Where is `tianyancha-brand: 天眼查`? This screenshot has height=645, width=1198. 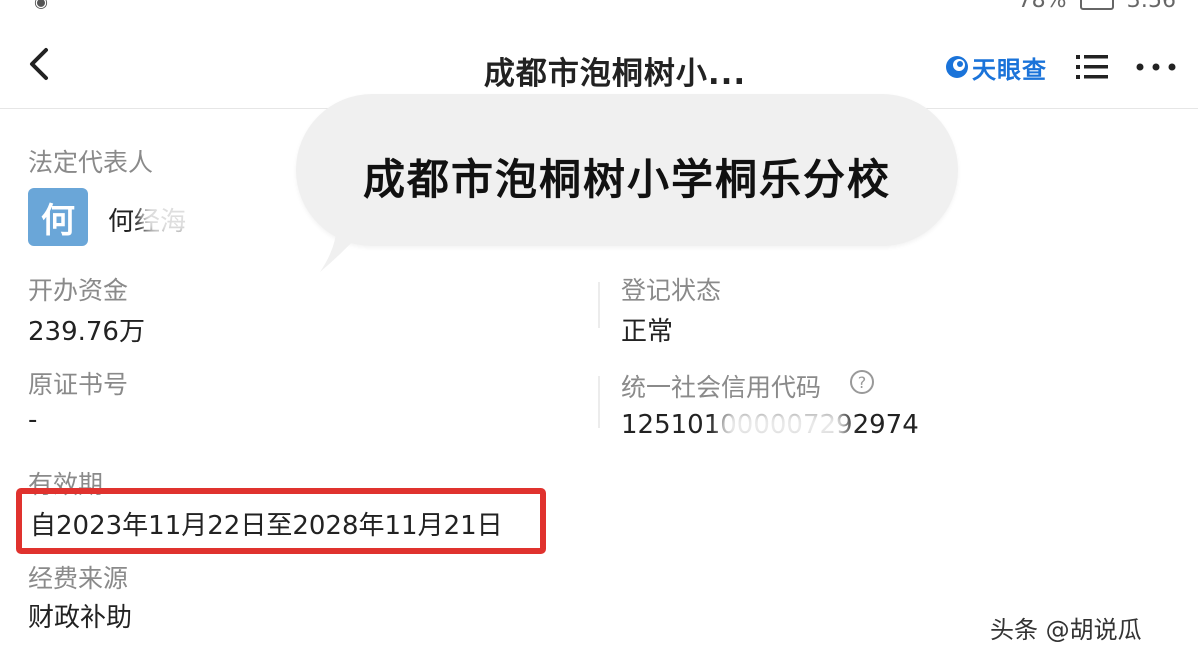
tianyancha-brand: 天眼查 is located at coordinates (995, 67).